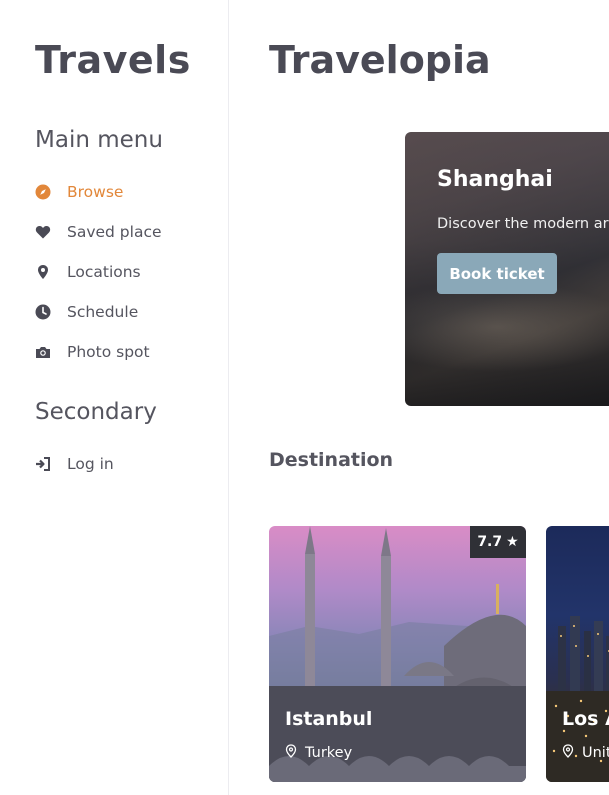  I want to click on destination-location: Turkey, so click(318, 753).